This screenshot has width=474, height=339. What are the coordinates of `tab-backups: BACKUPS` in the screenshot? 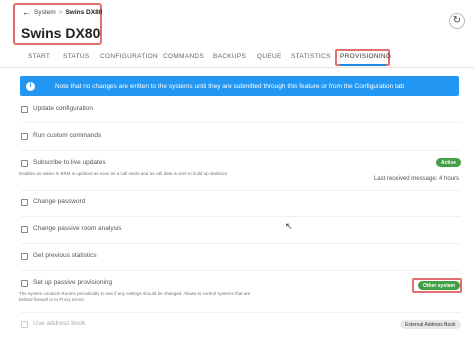 It's located at (229, 56).